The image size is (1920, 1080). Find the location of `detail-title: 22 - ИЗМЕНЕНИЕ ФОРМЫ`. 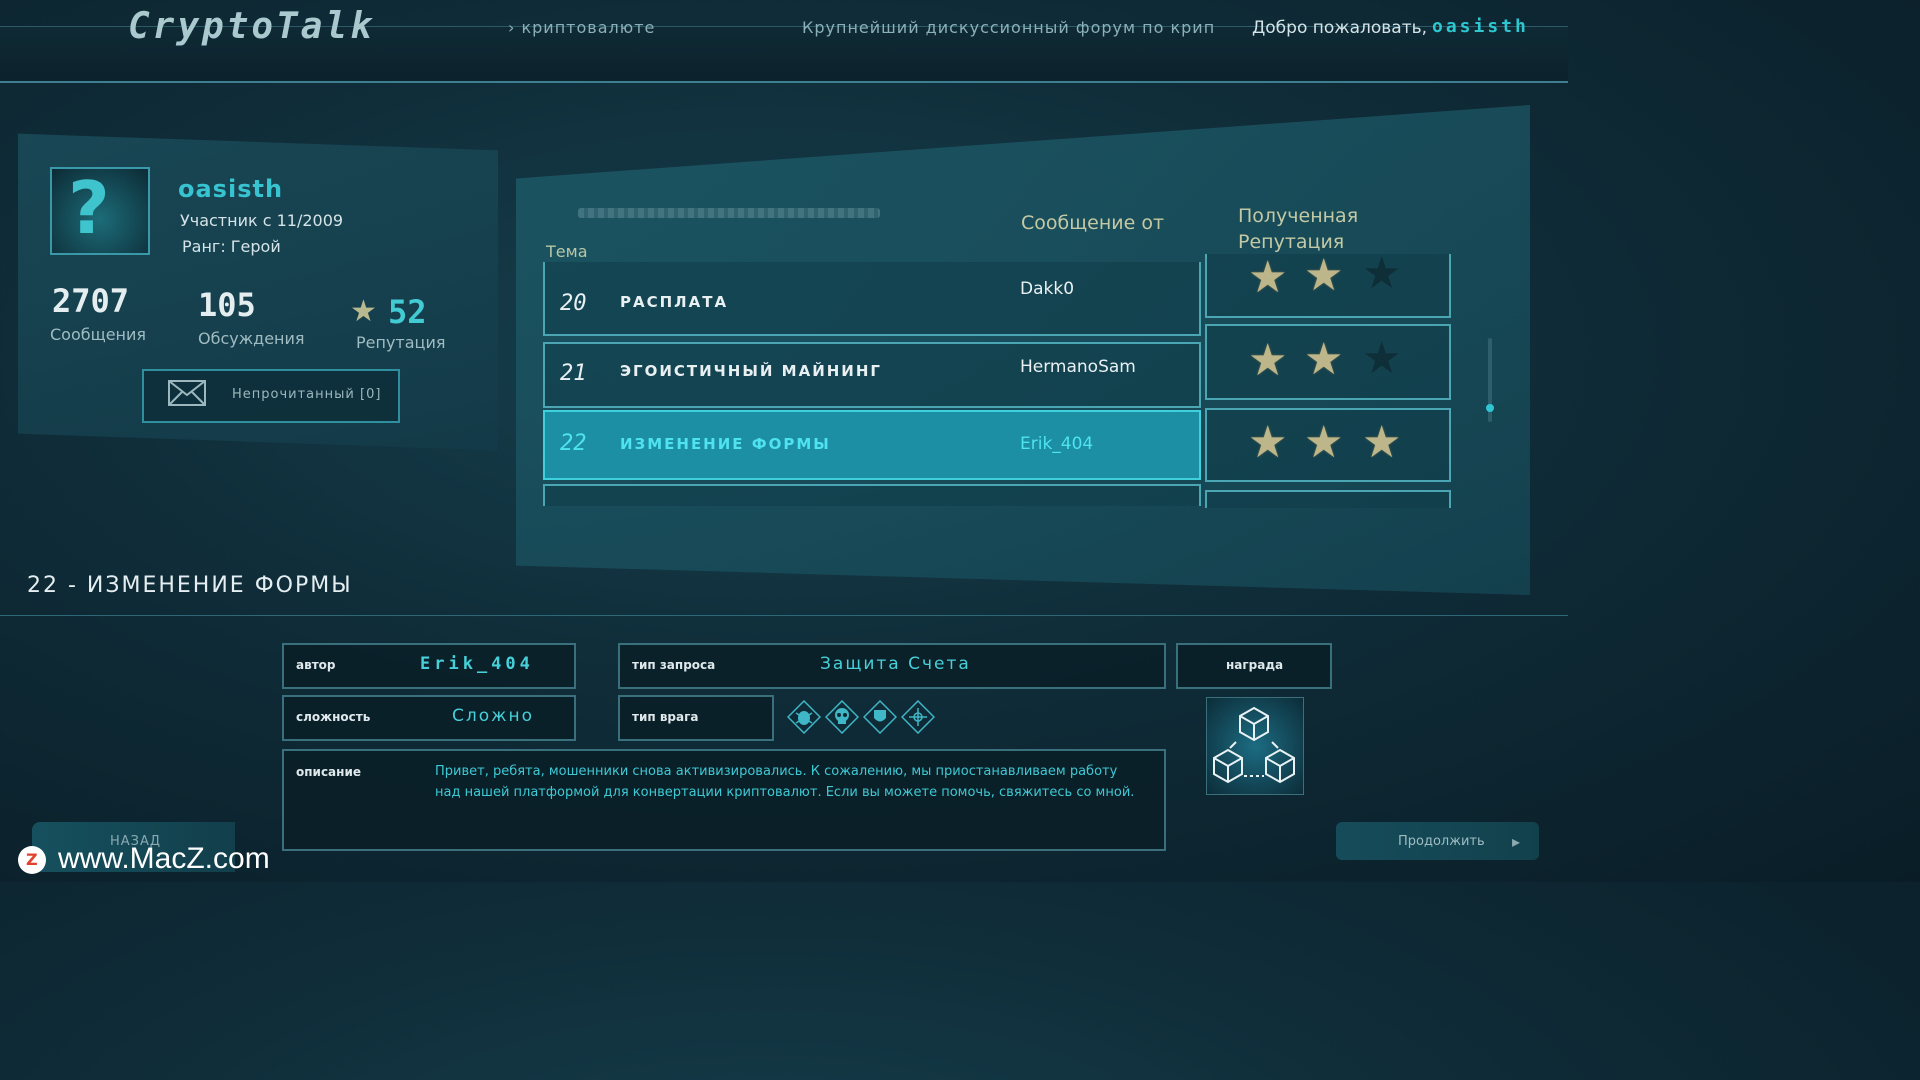

detail-title: 22 - ИЗМЕНЕНИЕ ФОРМЫ is located at coordinates (190, 585).